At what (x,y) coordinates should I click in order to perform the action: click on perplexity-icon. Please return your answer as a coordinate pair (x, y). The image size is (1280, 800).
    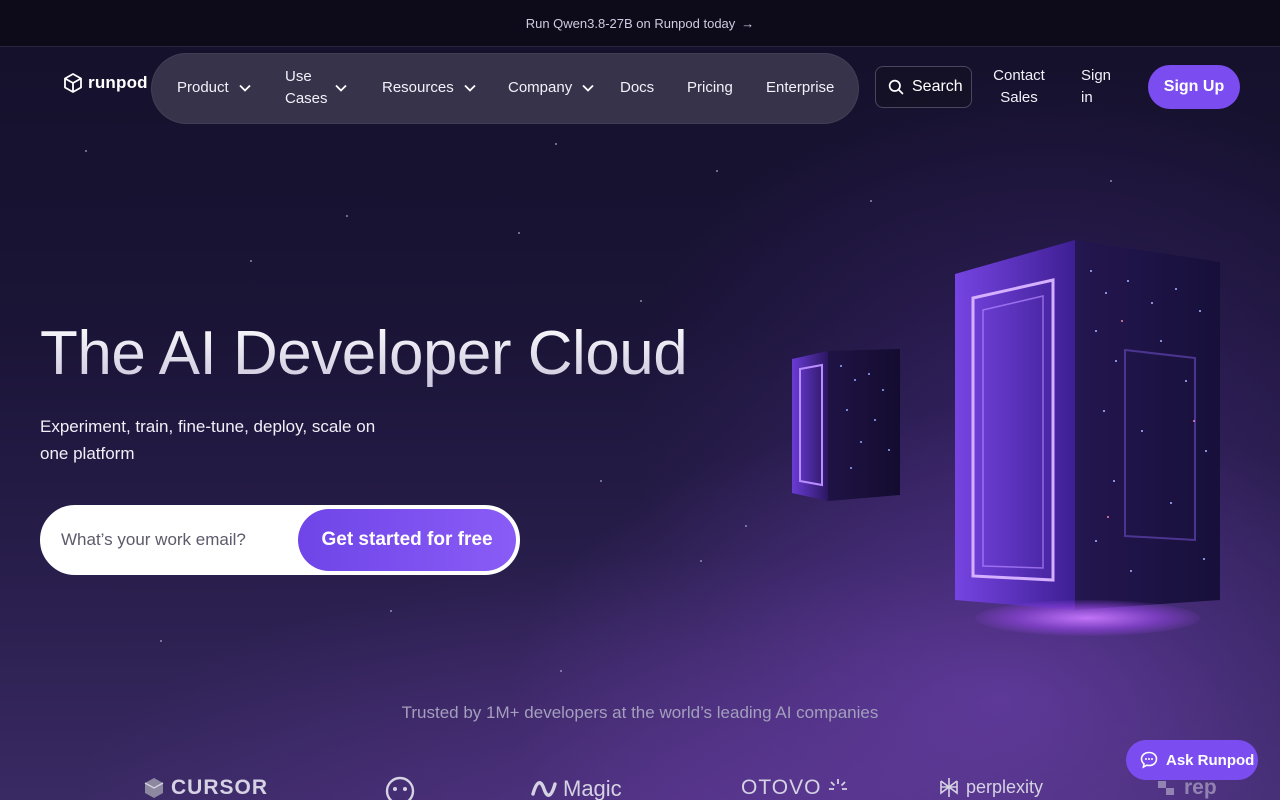
    Looking at the image, I should click on (949, 787).